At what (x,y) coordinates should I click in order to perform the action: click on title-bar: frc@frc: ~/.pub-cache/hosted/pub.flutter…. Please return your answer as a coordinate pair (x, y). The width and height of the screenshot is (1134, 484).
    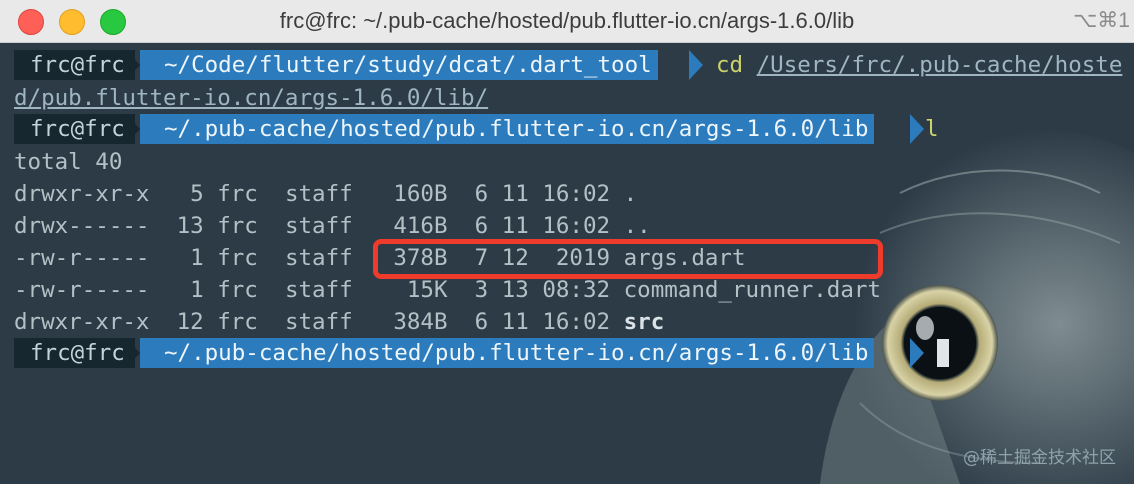
    Looking at the image, I should click on (567, 21).